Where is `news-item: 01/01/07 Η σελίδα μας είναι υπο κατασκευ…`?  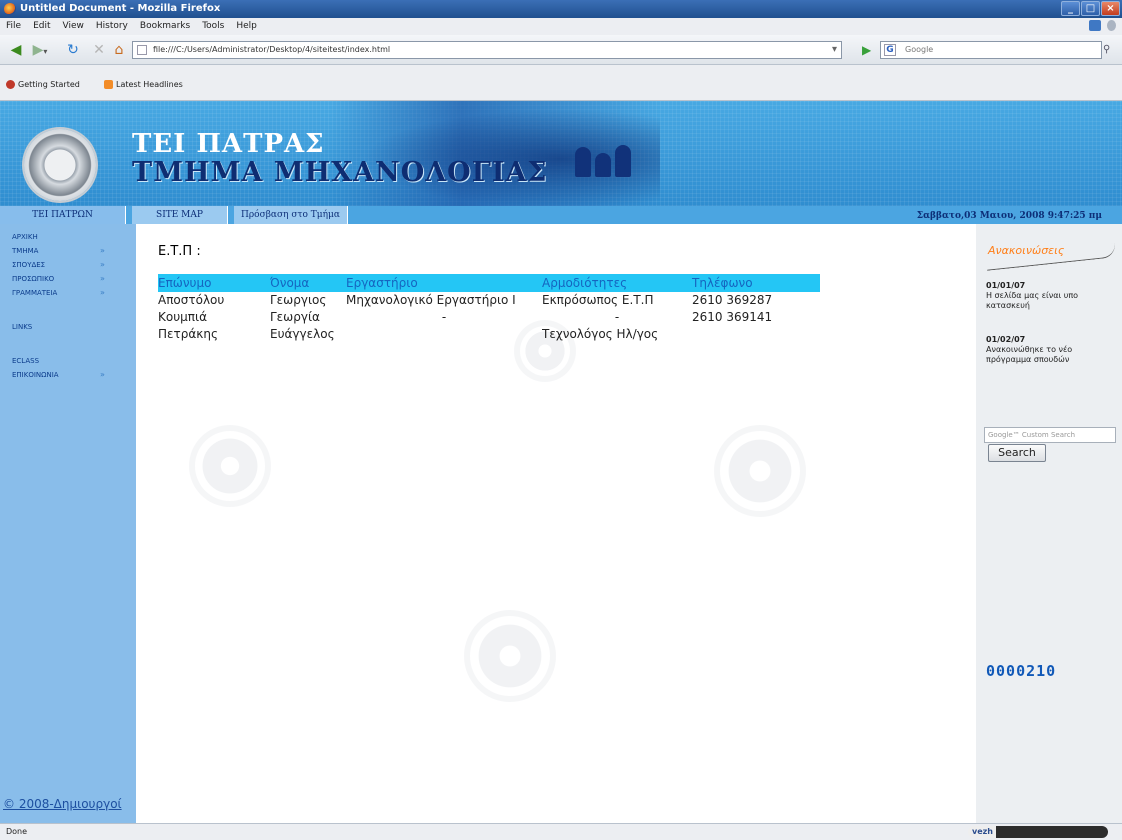 news-item: 01/01/07 Η σελίδα μας είναι υπο κατασκευ… is located at coordinates (1046, 296).